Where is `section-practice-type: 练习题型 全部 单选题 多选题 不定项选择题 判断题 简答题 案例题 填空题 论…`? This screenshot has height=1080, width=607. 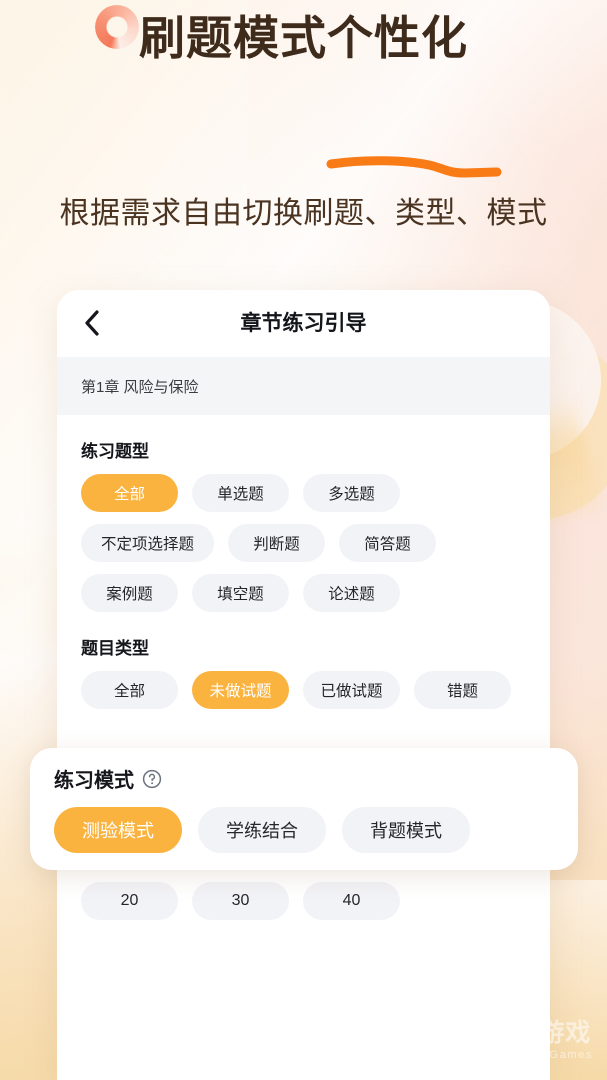 section-practice-type: 练习题型 全部 单选题 多选题 不定项选择题 判断题 简答题 案例题 填空题 论… is located at coordinates (303, 524).